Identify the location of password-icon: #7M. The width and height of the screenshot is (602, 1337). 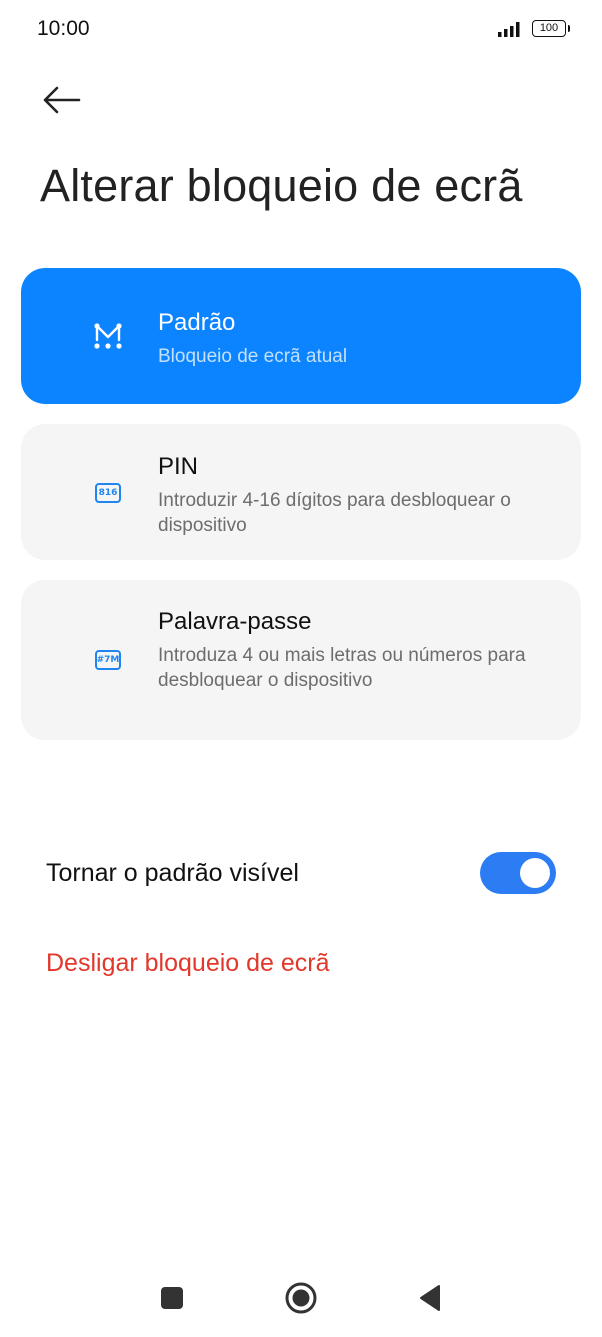
(108, 660).